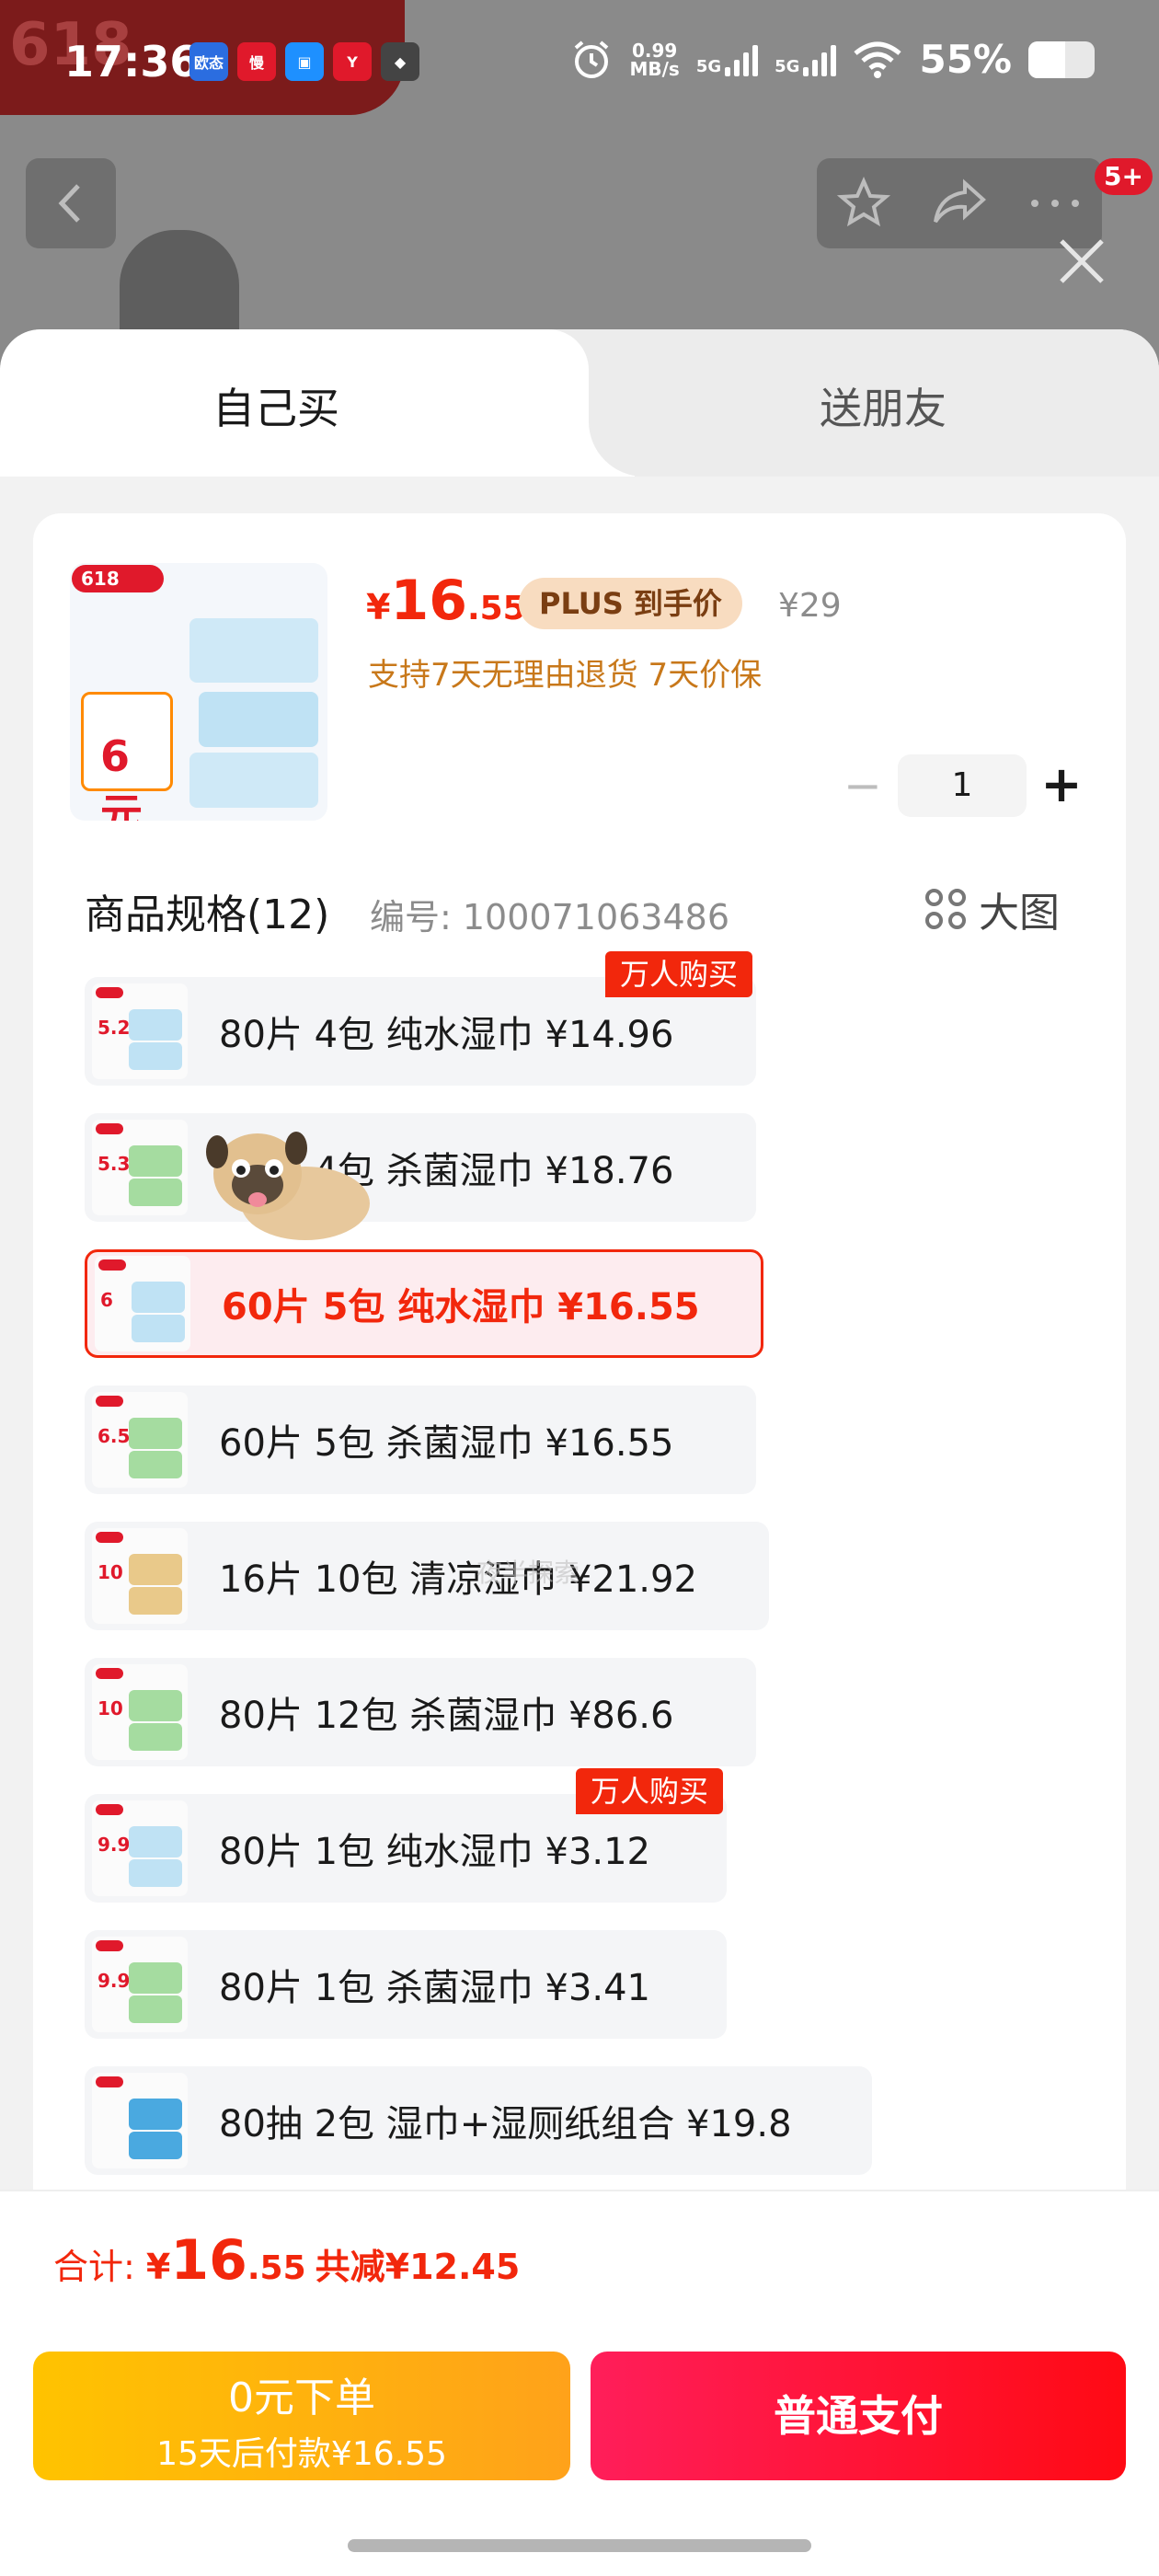  Describe the element at coordinates (1055, 203) in the screenshot. I see `more-icon` at that location.